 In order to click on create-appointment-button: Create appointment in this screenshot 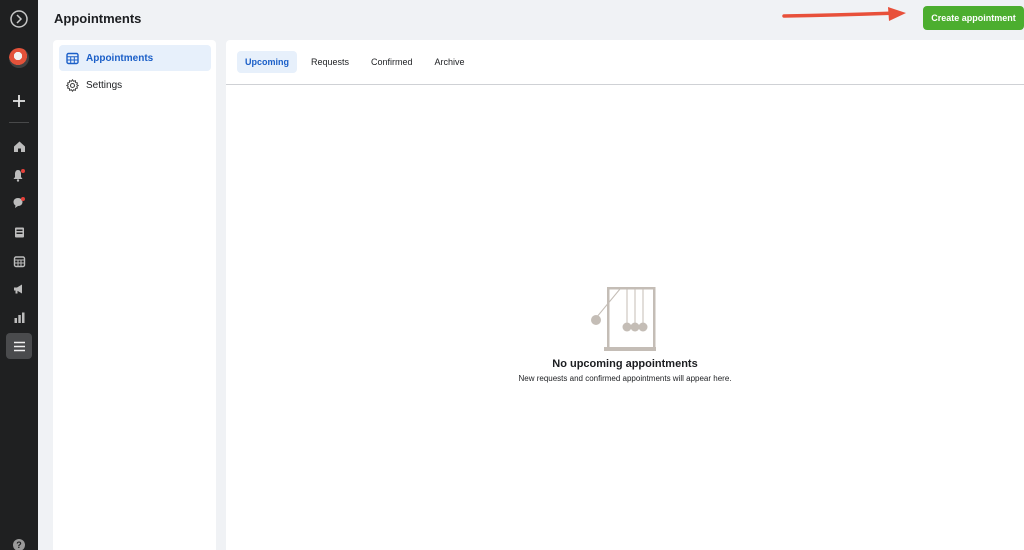, I will do `click(973, 18)`.